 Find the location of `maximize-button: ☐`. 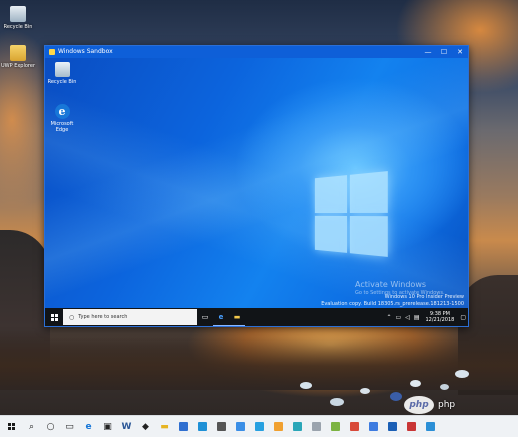

maximize-button: ☐ is located at coordinates (444, 52).